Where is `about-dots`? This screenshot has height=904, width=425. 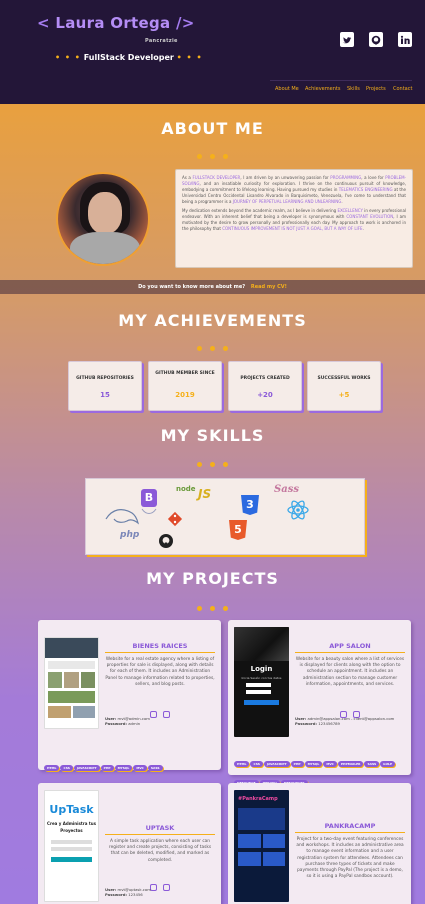 about-dots is located at coordinates (212, 153).